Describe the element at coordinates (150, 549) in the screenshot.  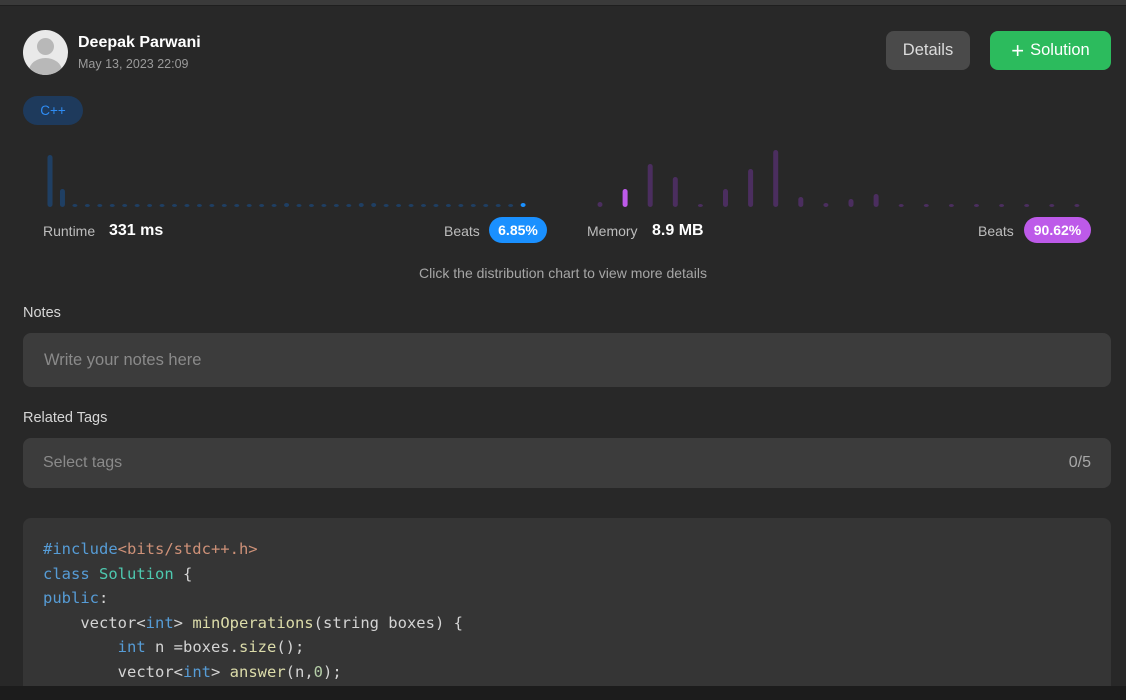
I see `code-line: #include<bits/stdc++.h>` at that location.